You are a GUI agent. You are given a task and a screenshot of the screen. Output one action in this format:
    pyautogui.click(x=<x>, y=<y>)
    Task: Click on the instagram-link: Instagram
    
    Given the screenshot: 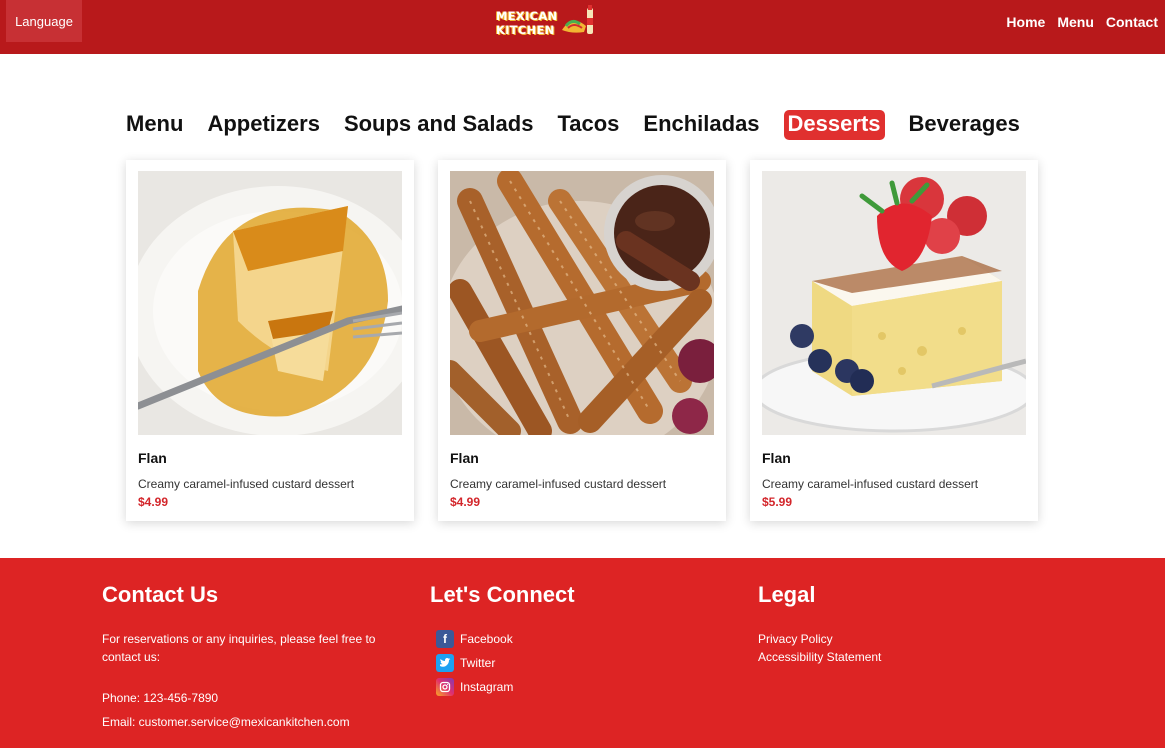 What is the action you would take?
    pyautogui.click(x=553, y=687)
    